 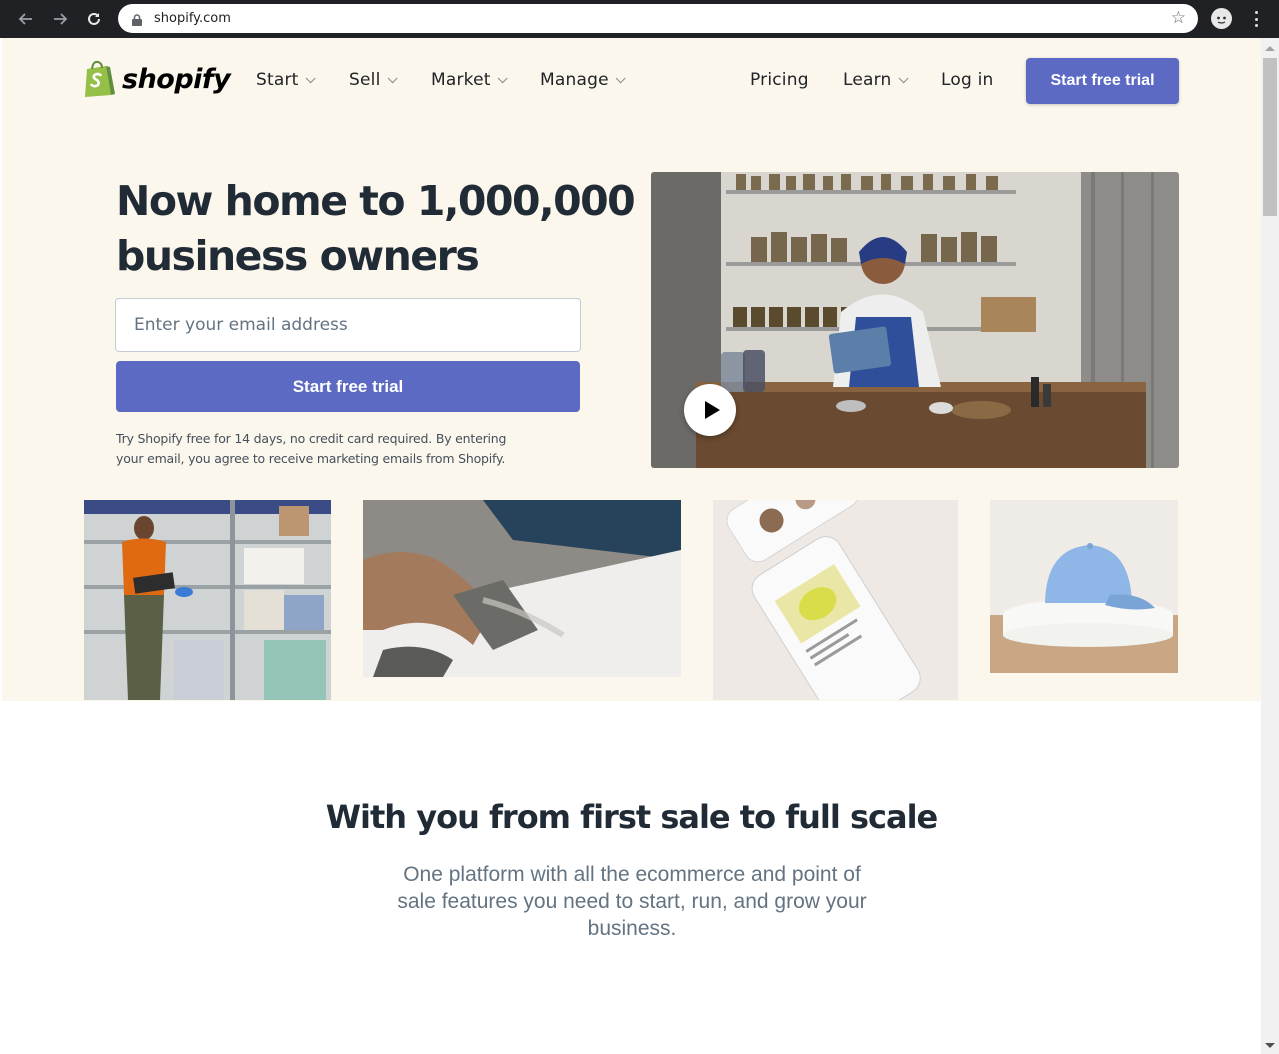 I want to click on nav-pricing-label: Pricing, so click(x=779, y=80).